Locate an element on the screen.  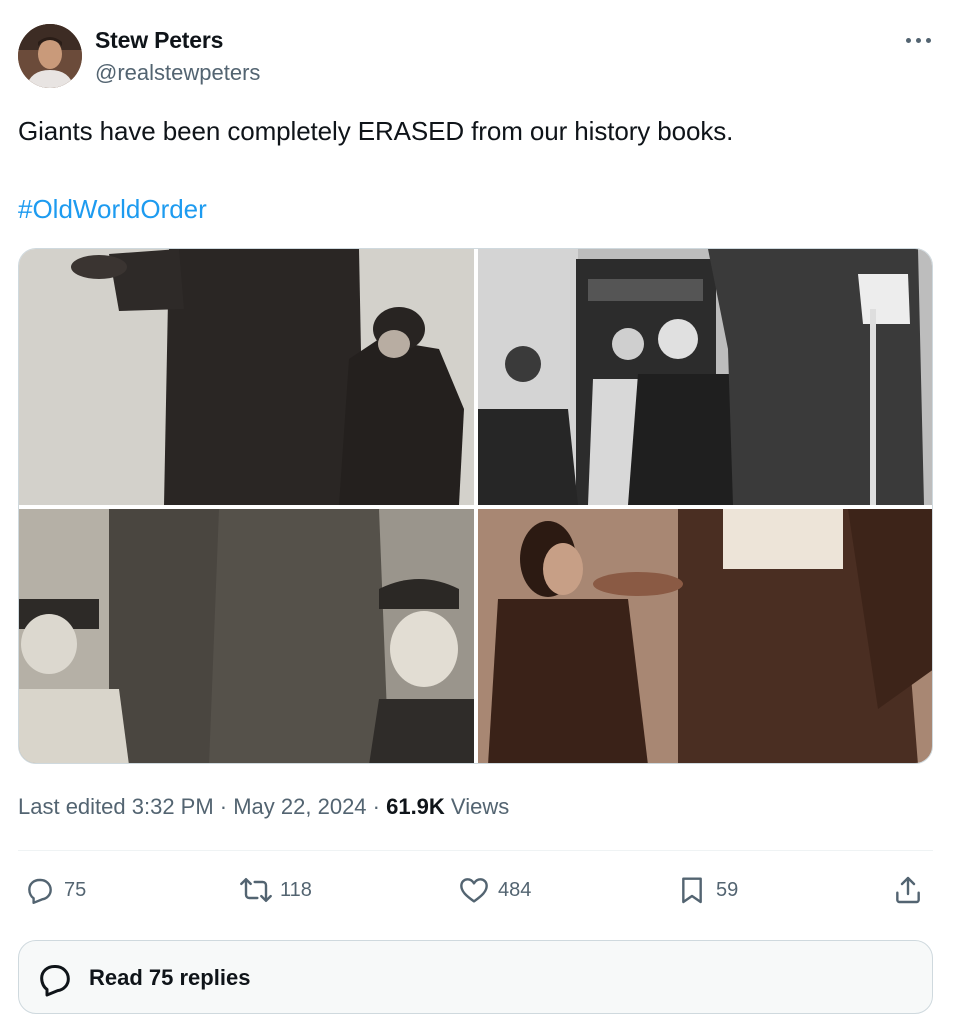
avatar is located at coordinates (50, 56).